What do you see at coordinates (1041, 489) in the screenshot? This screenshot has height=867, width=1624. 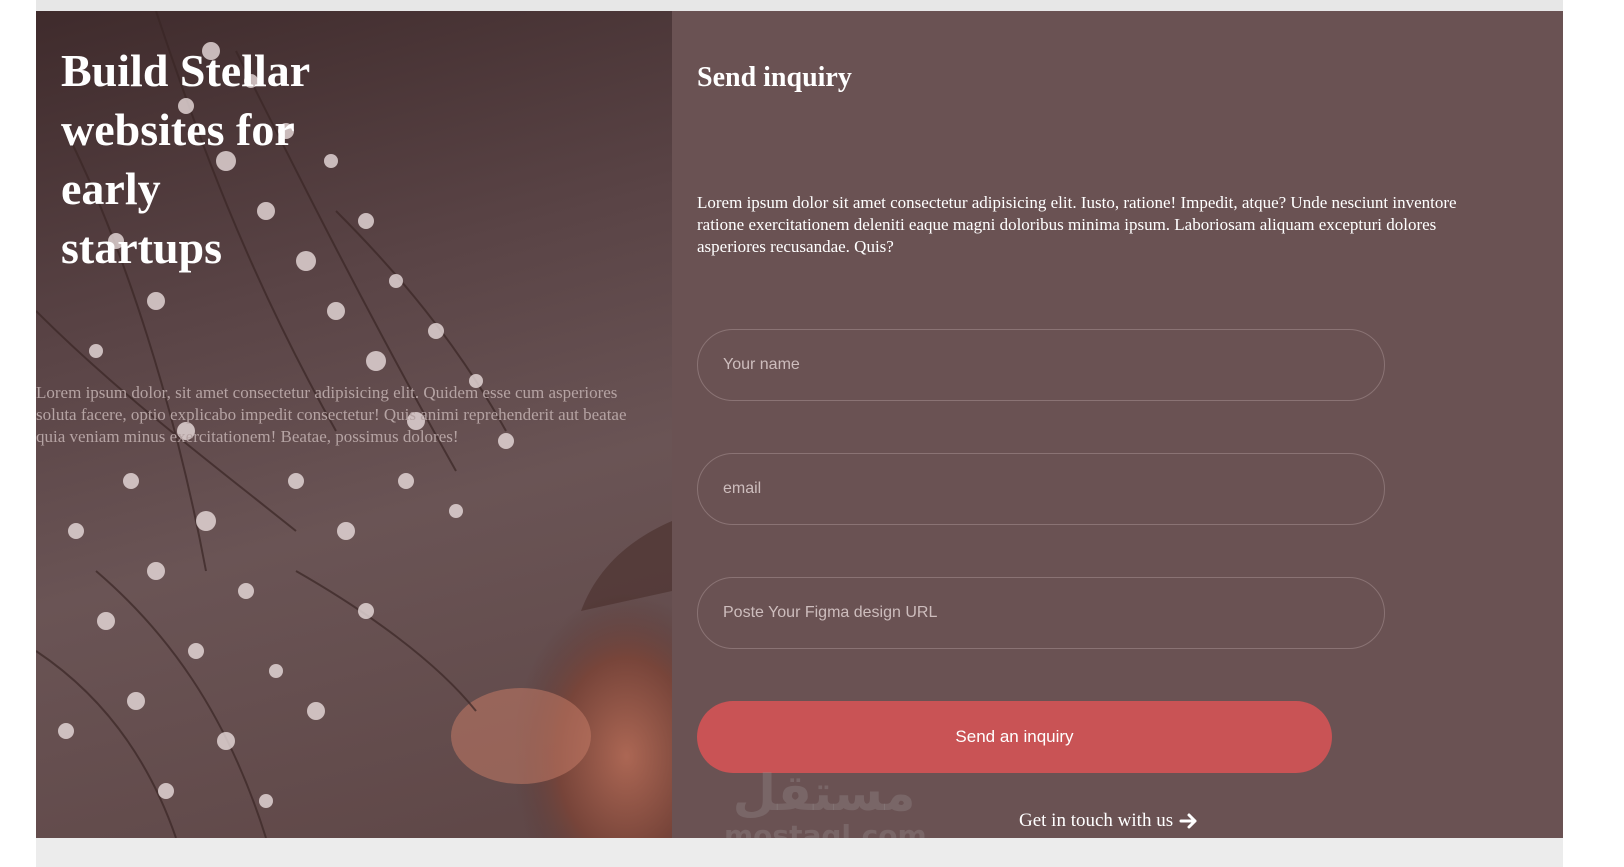 I see `email-input` at bounding box center [1041, 489].